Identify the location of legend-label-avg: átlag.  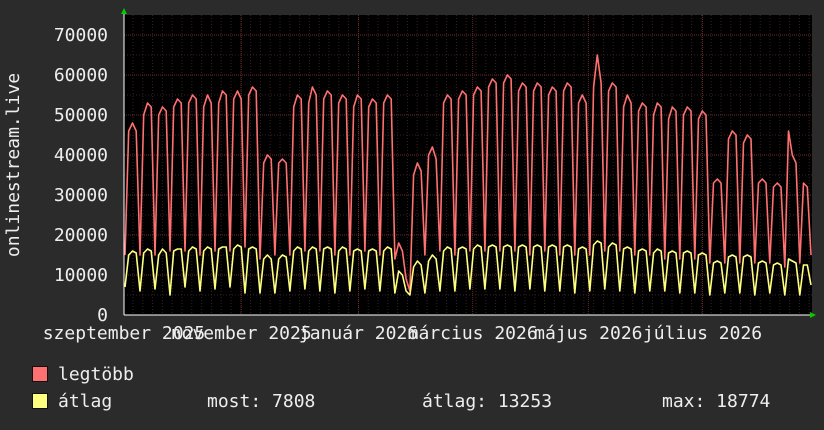
(85, 401).